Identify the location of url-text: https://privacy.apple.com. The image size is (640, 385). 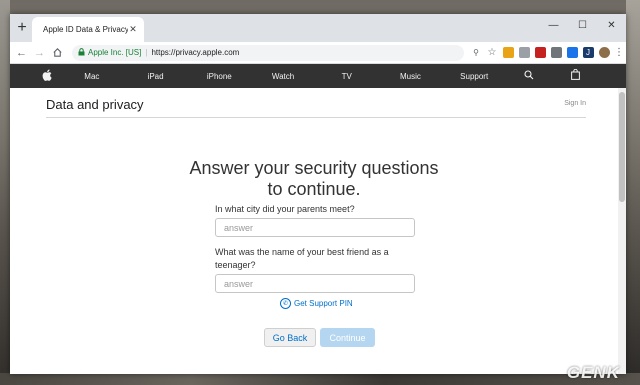
(195, 52).